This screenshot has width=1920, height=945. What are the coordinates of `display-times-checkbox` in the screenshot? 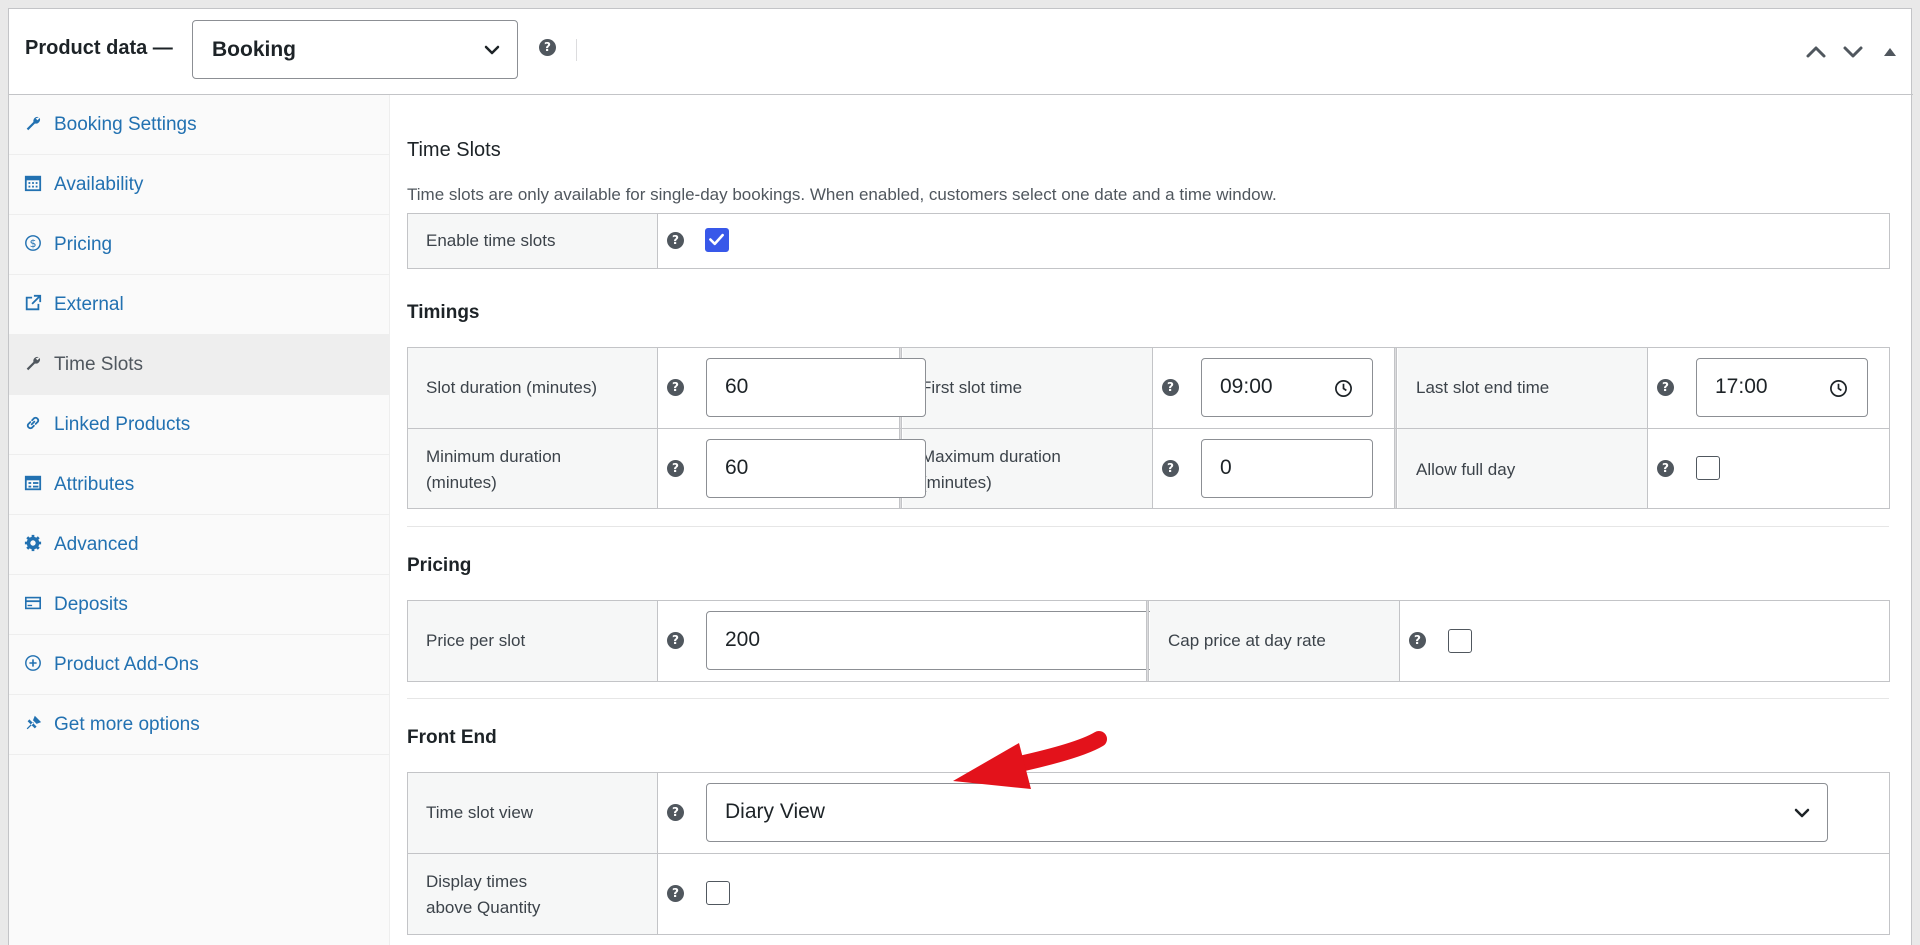 It's located at (718, 893).